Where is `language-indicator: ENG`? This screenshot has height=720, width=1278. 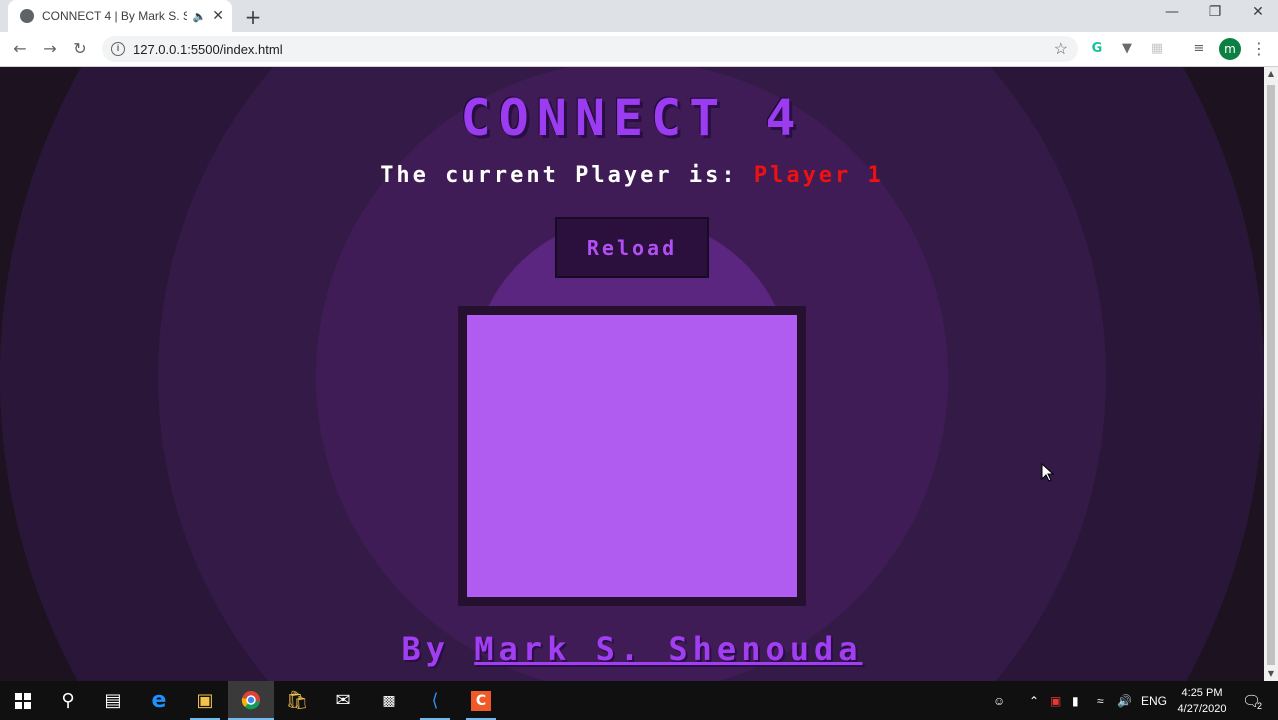 language-indicator: ENG is located at coordinates (1154, 700).